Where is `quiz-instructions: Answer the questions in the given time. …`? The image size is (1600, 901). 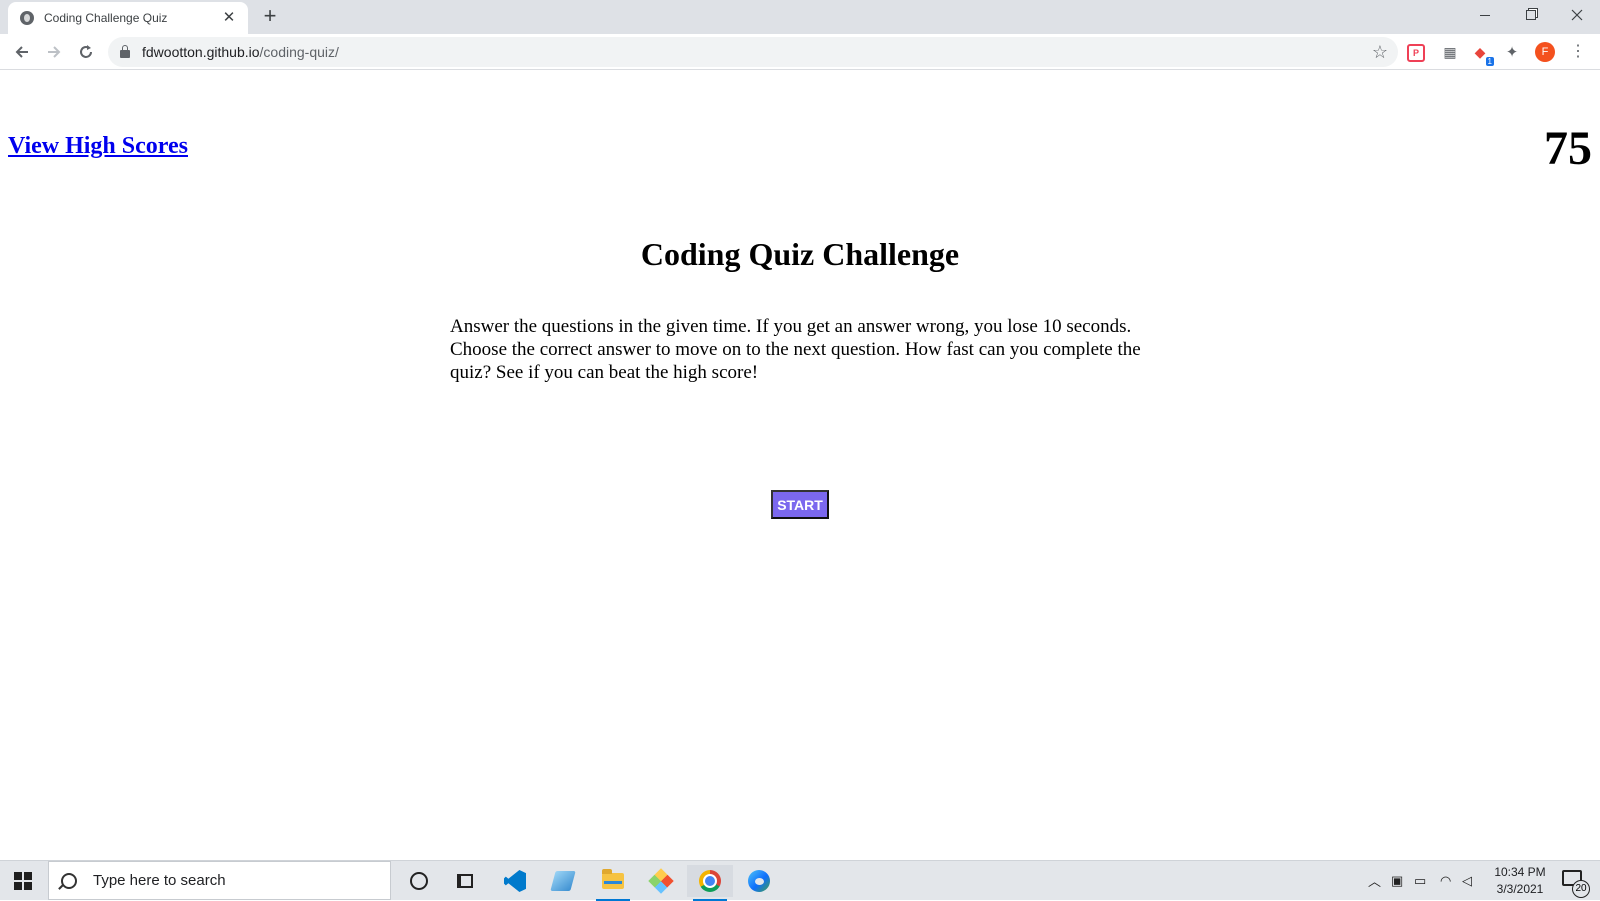 quiz-instructions: Answer the questions in the given time. … is located at coordinates (795, 349).